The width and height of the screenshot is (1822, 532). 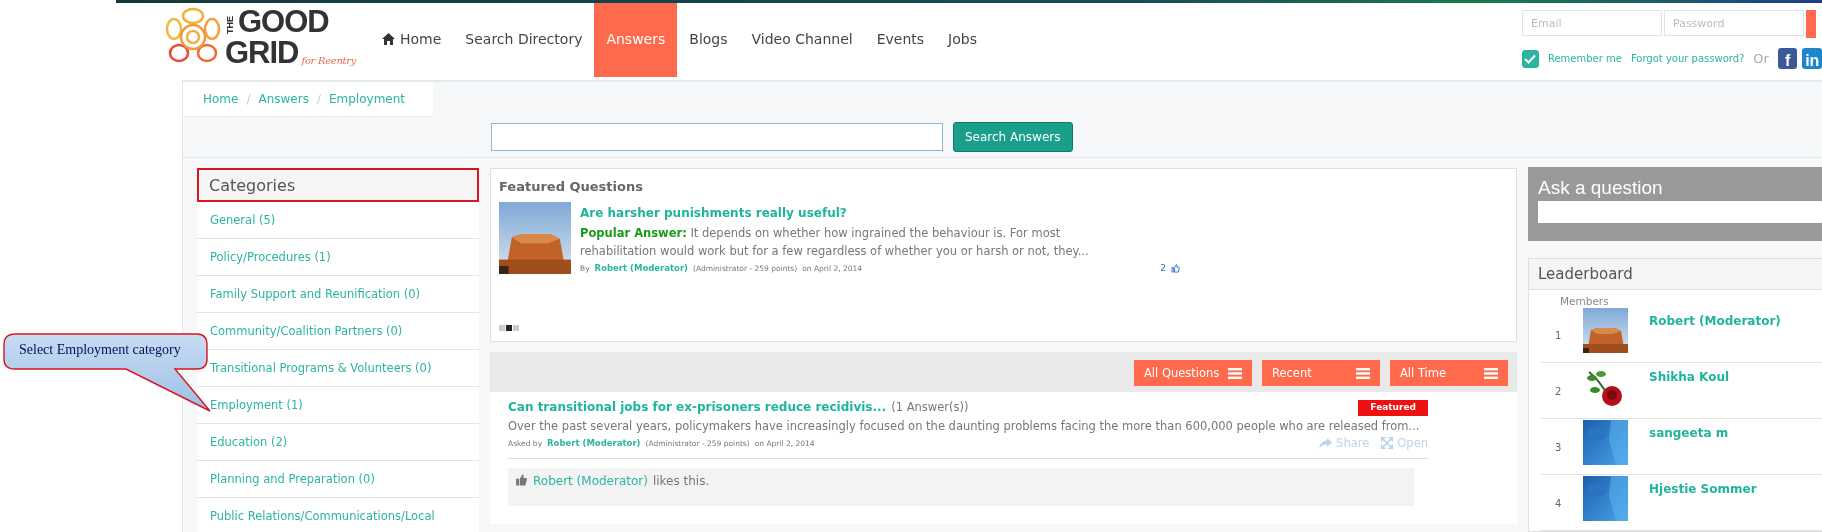 What do you see at coordinates (338, 220) in the screenshot?
I see `category-link: General (5)` at bounding box center [338, 220].